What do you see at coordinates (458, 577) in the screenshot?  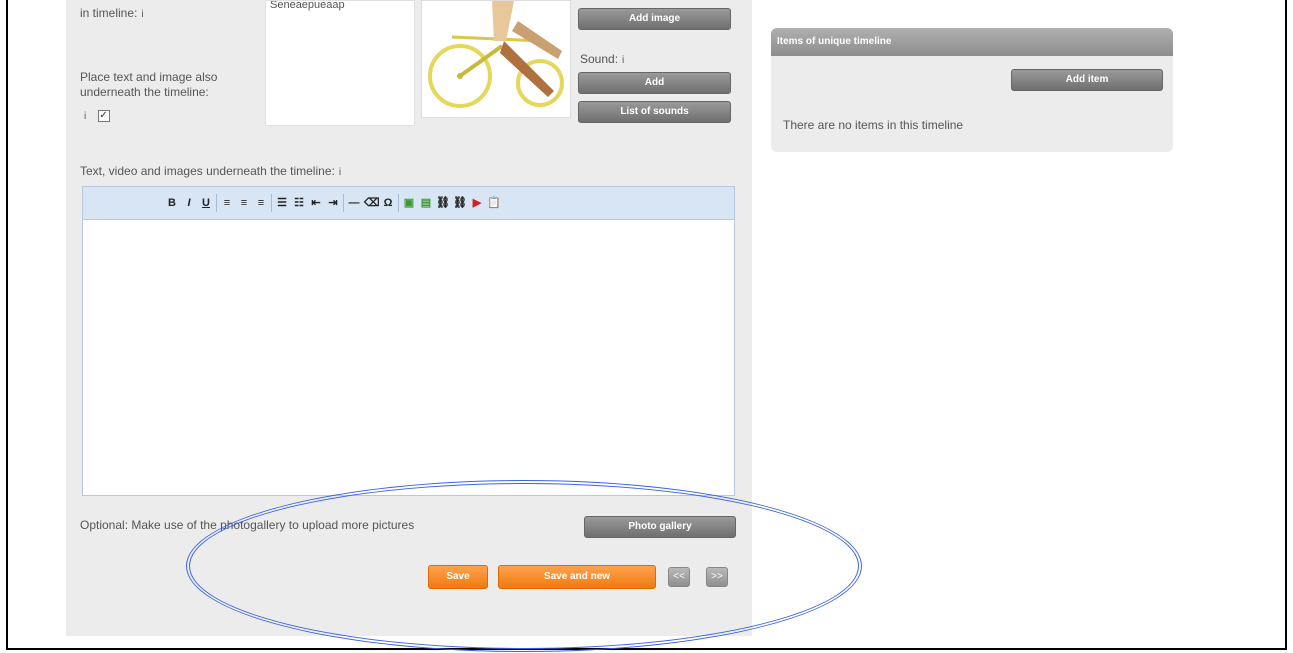 I see `save-button: Save` at bounding box center [458, 577].